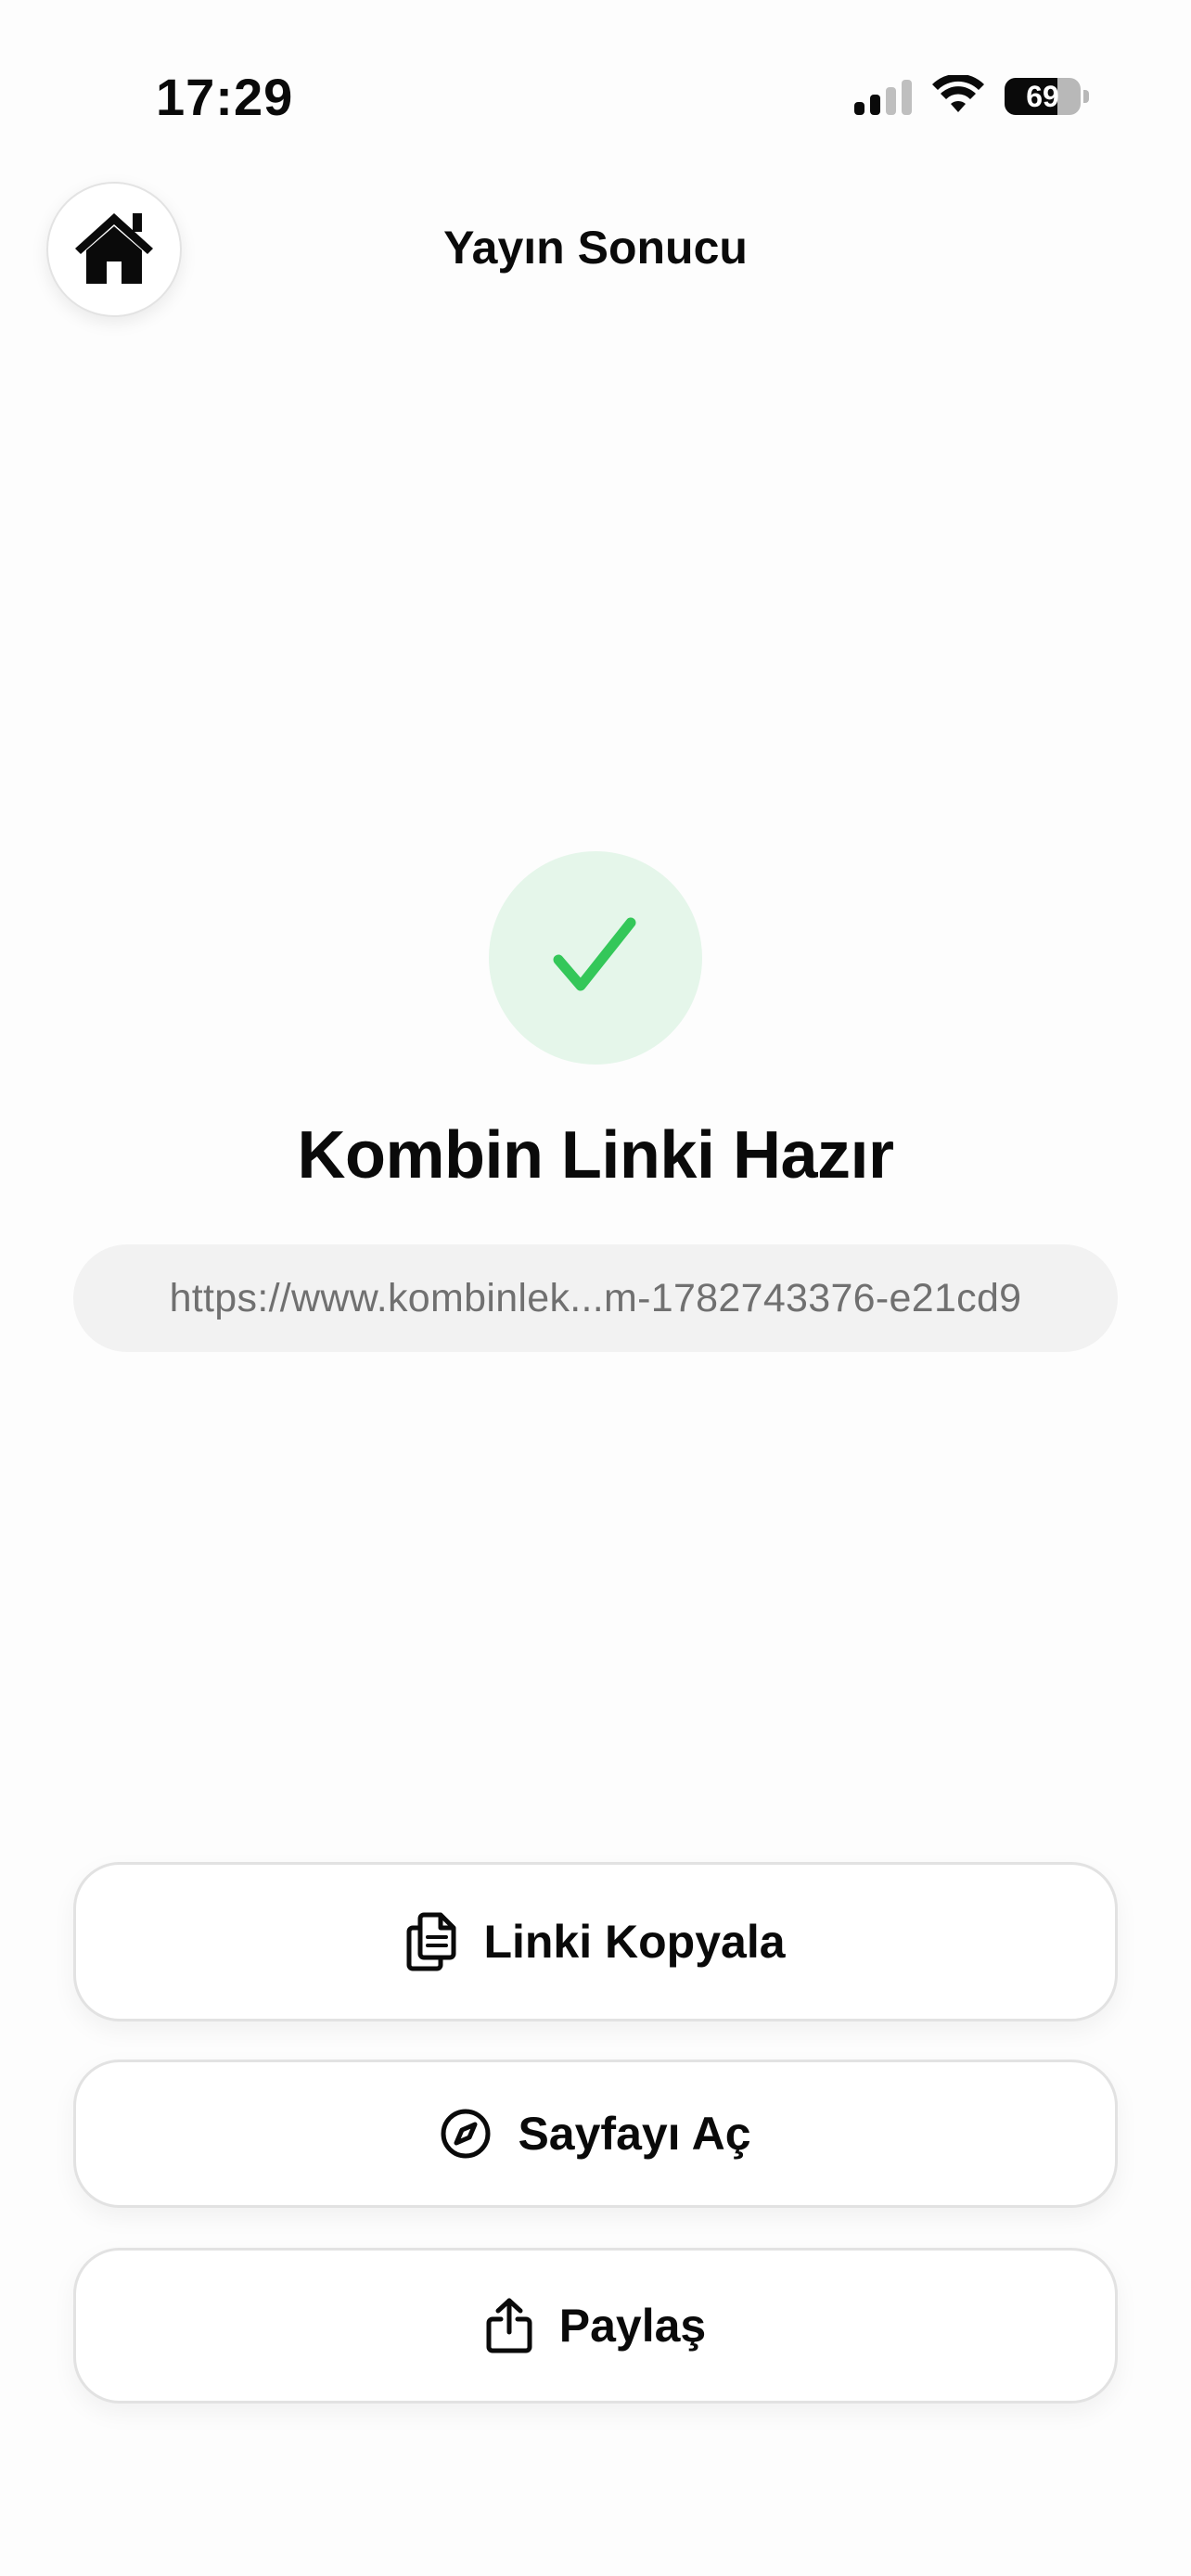 Image resolution: width=1191 pixels, height=2576 pixels. I want to click on share-button: Paylaş, so click(595, 2326).